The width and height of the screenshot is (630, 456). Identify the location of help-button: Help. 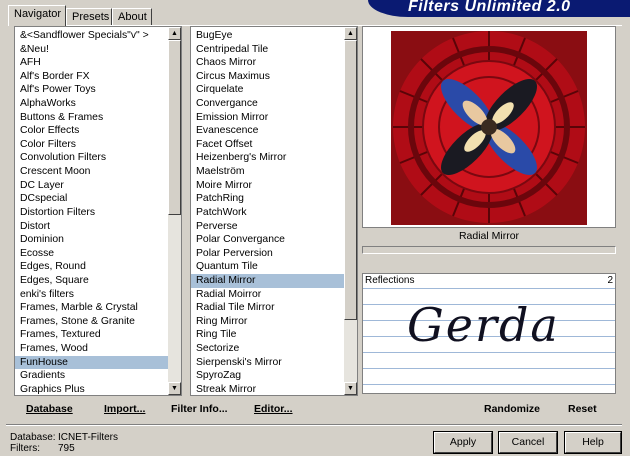
(593, 442).